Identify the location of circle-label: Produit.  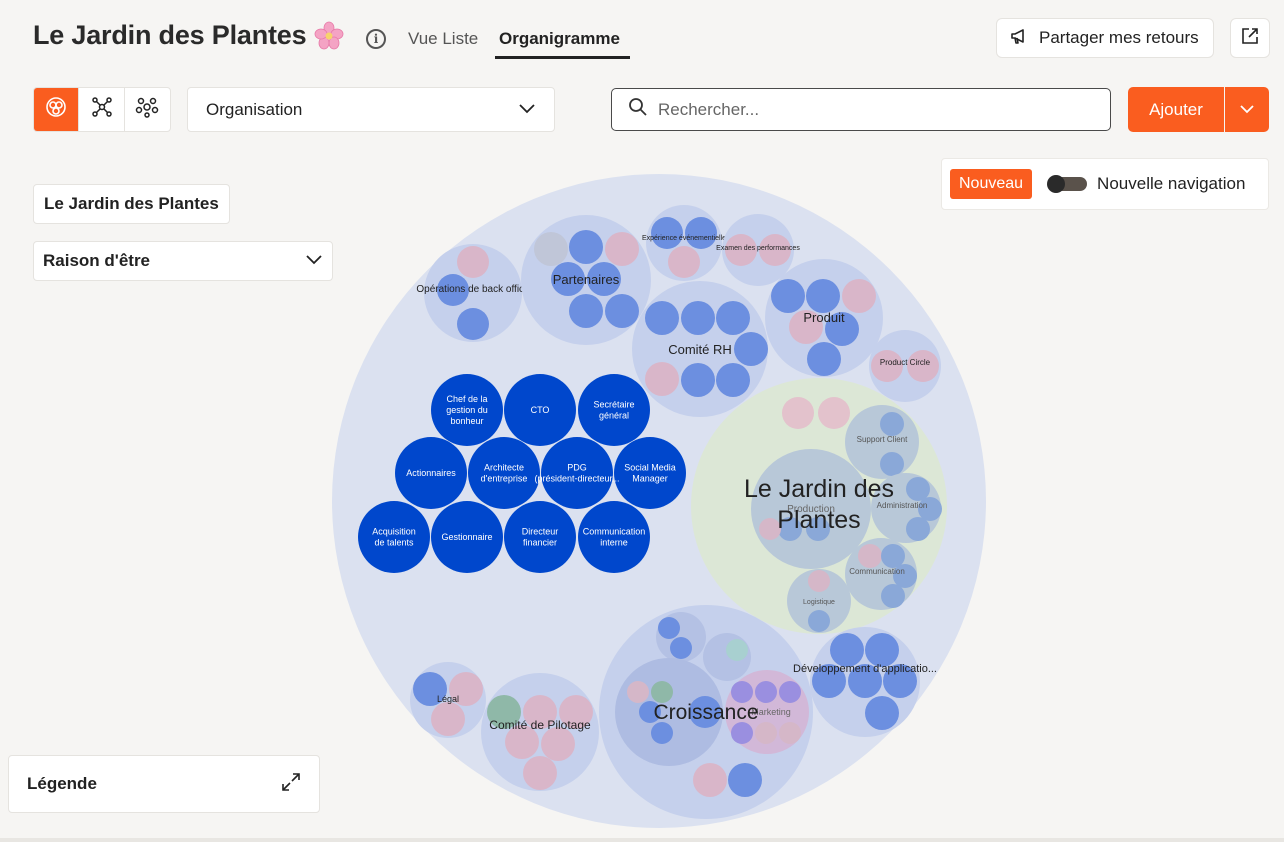
(824, 317).